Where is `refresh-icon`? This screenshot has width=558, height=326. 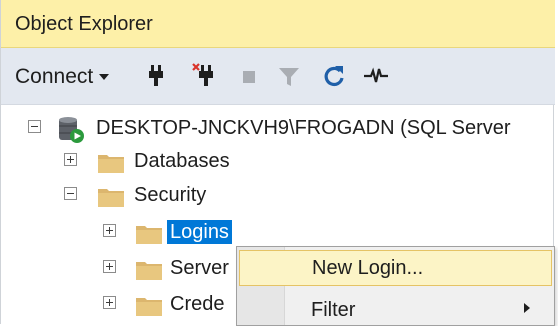
refresh-icon is located at coordinates (334, 76).